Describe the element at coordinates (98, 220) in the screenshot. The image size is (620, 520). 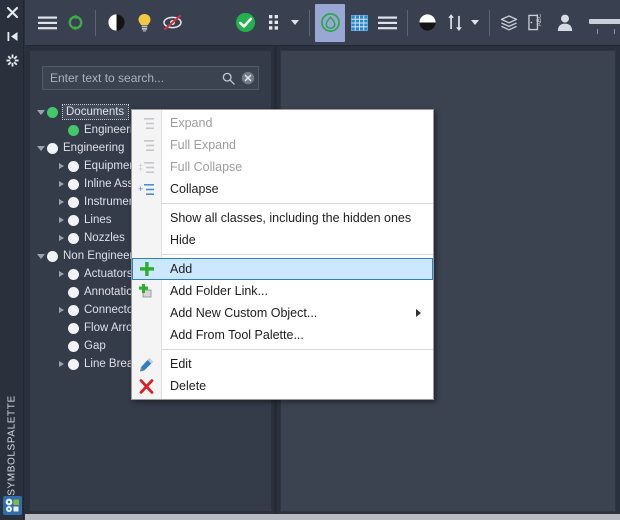
I see `tree-row-label: Lines` at that location.